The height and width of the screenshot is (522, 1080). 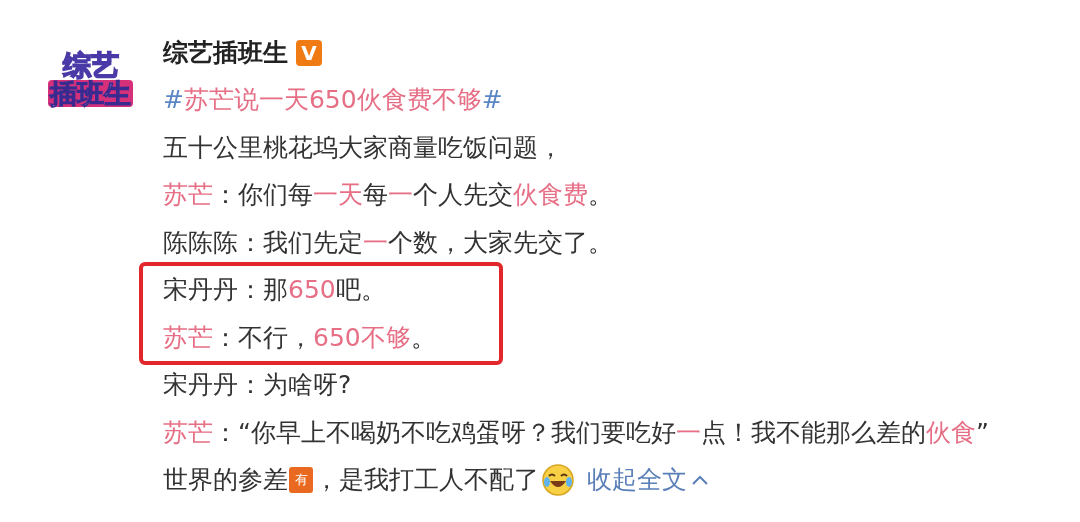 What do you see at coordinates (700, 479) in the screenshot?
I see `caret-up-icon` at bounding box center [700, 479].